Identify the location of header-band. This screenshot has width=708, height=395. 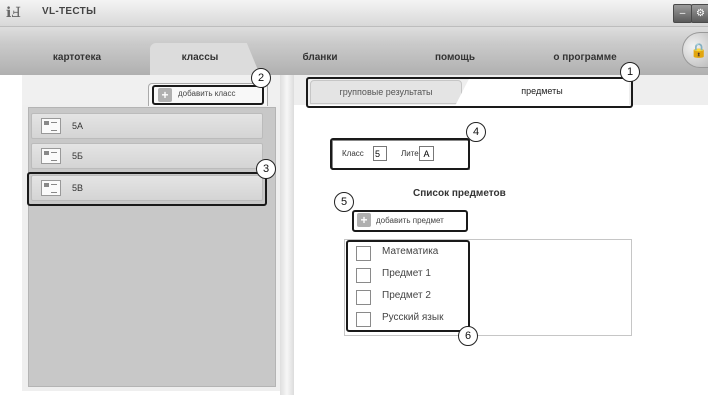
(354, 36).